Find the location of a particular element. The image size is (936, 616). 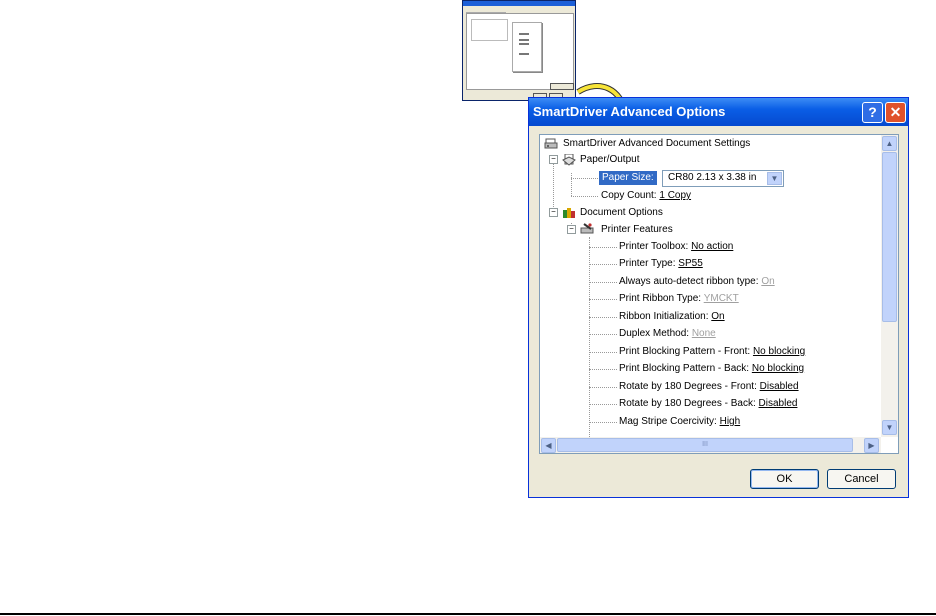

paper-size-label: Paper Size: is located at coordinates (628, 178).